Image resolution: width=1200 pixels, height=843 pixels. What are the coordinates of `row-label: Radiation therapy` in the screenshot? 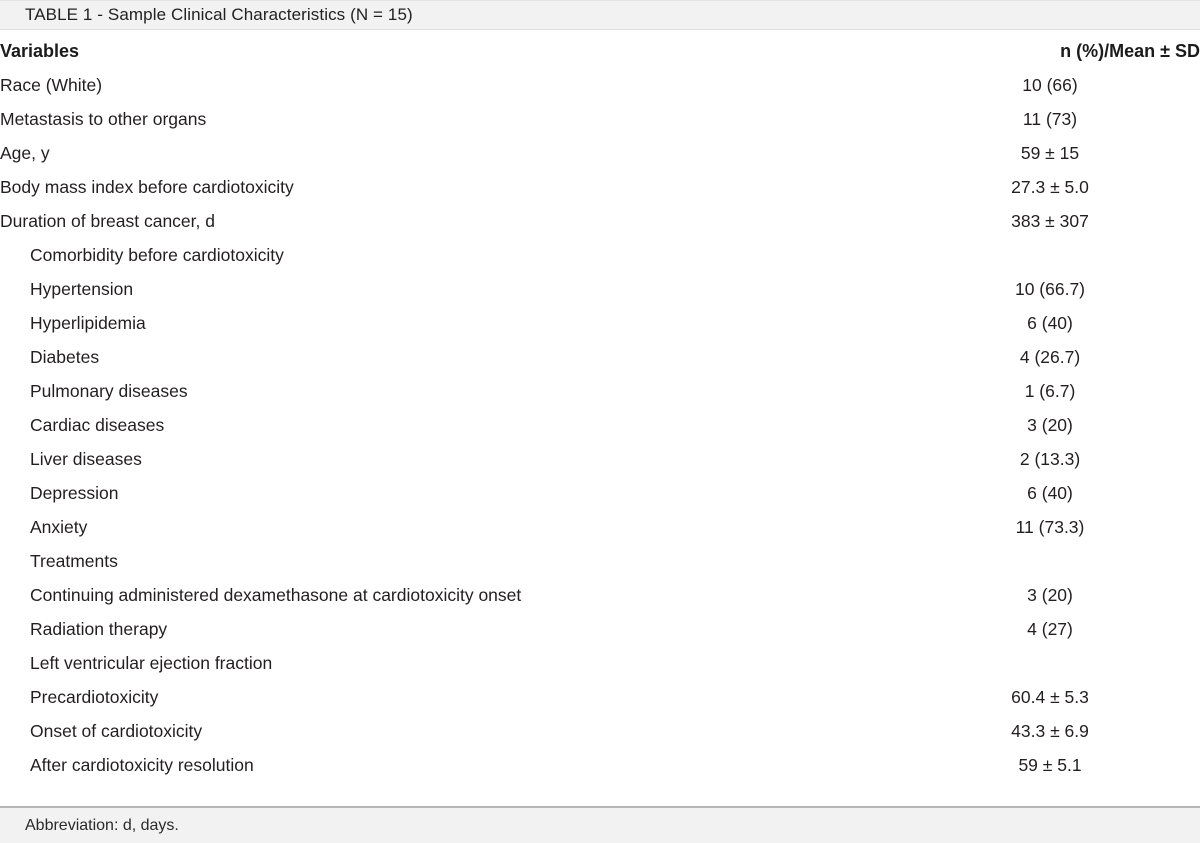 It's located at (99, 628).